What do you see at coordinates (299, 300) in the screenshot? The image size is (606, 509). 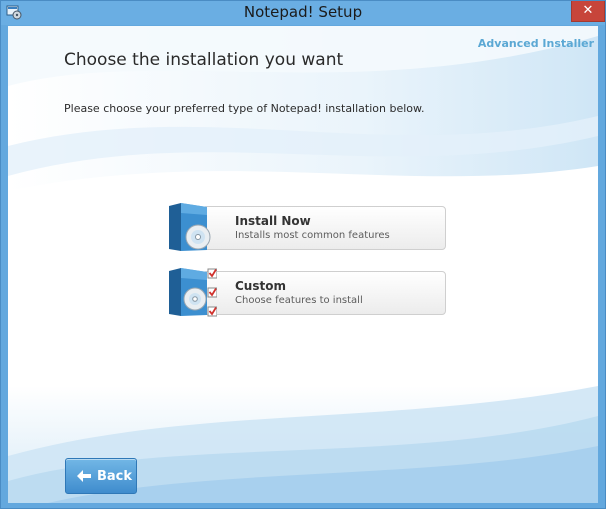 I see `custom-description: Choose features to install` at bounding box center [299, 300].